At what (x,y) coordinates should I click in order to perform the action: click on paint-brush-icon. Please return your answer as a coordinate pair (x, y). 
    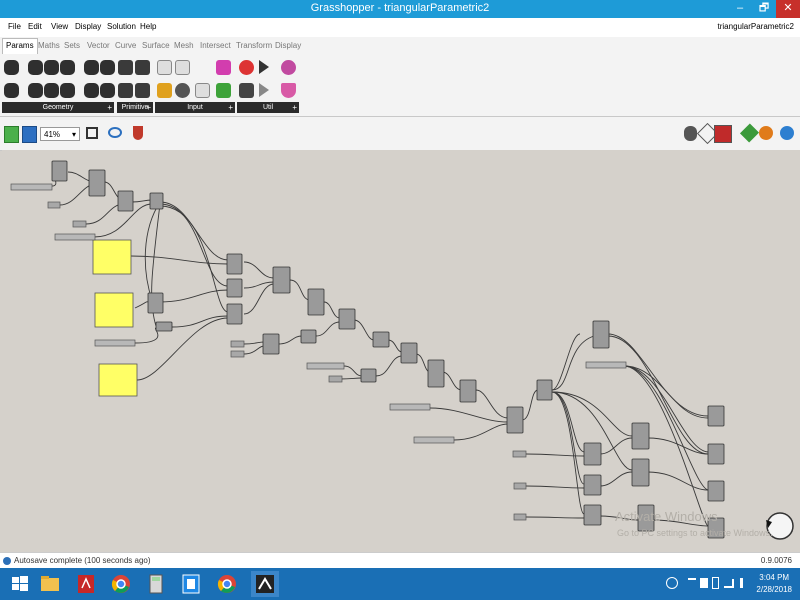
    Looking at the image, I should click on (138, 133).